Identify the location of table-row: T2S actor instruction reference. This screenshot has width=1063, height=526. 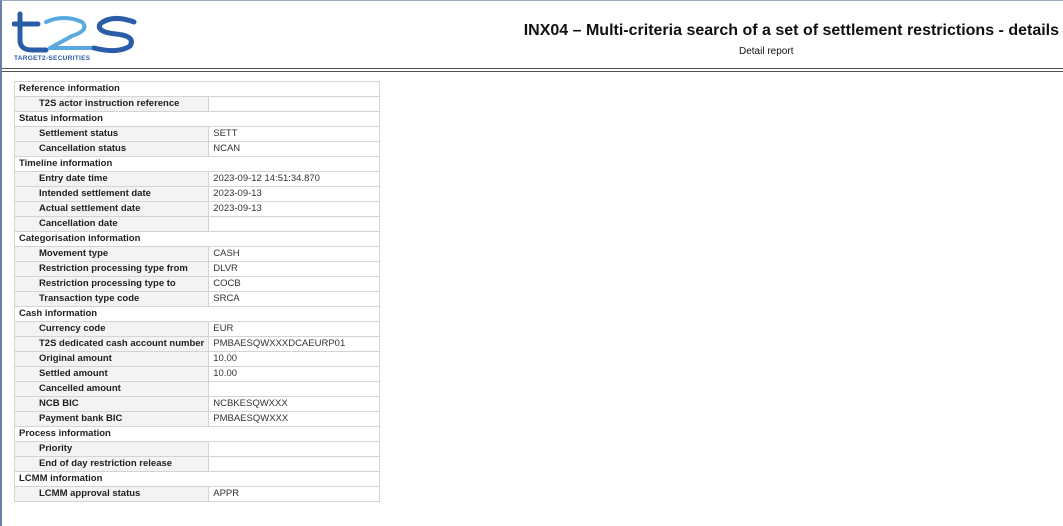
(197, 104).